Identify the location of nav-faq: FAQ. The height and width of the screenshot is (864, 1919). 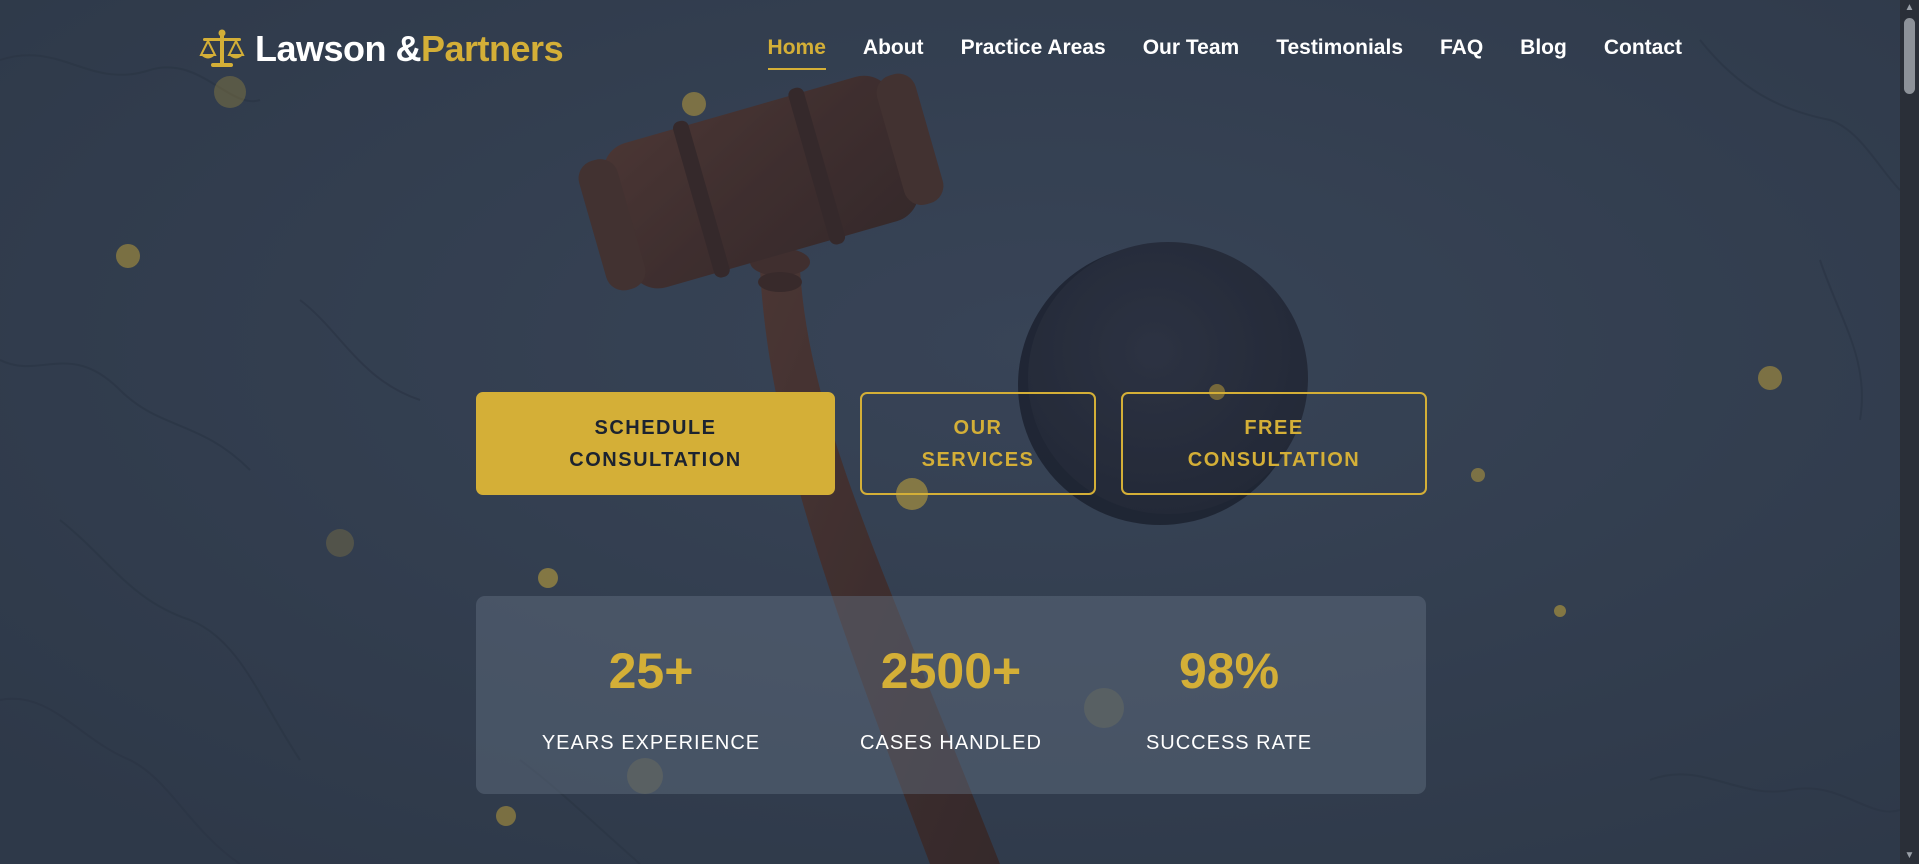
(1461, 53).